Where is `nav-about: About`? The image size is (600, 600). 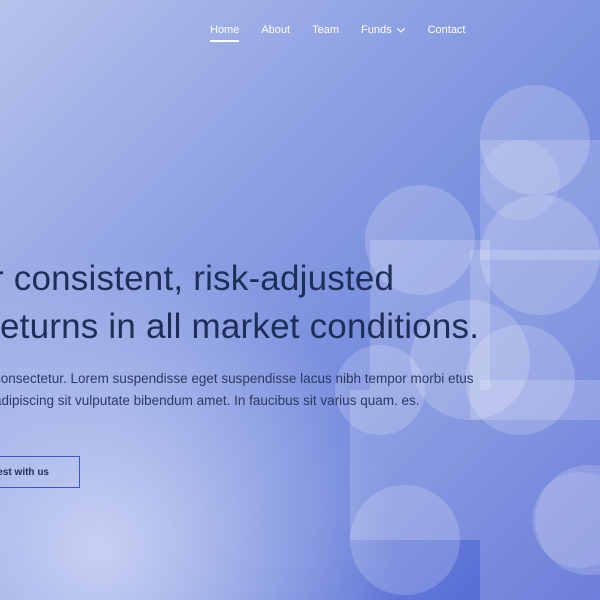 nav-about: About is located at coordinates (275, 33).